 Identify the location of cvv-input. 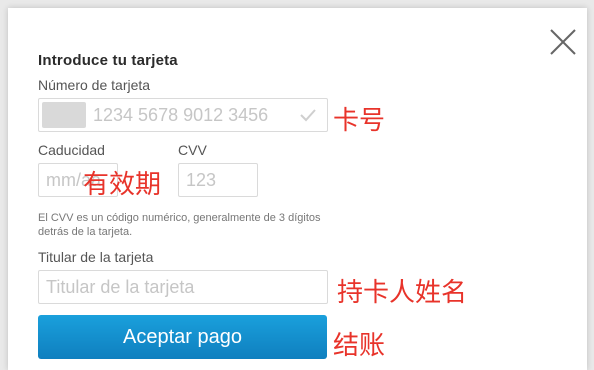
(218, 180).